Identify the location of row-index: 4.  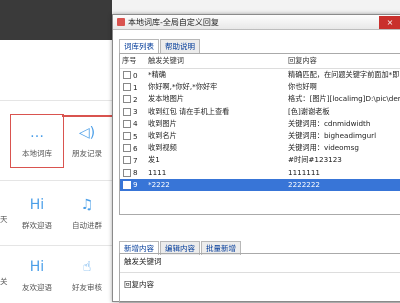
(134, 123).